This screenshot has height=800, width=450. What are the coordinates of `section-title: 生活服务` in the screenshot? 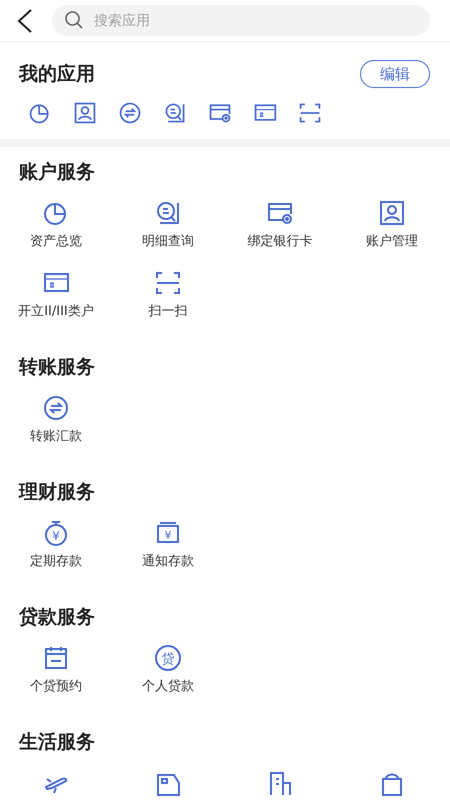 It's located at (57, 742).